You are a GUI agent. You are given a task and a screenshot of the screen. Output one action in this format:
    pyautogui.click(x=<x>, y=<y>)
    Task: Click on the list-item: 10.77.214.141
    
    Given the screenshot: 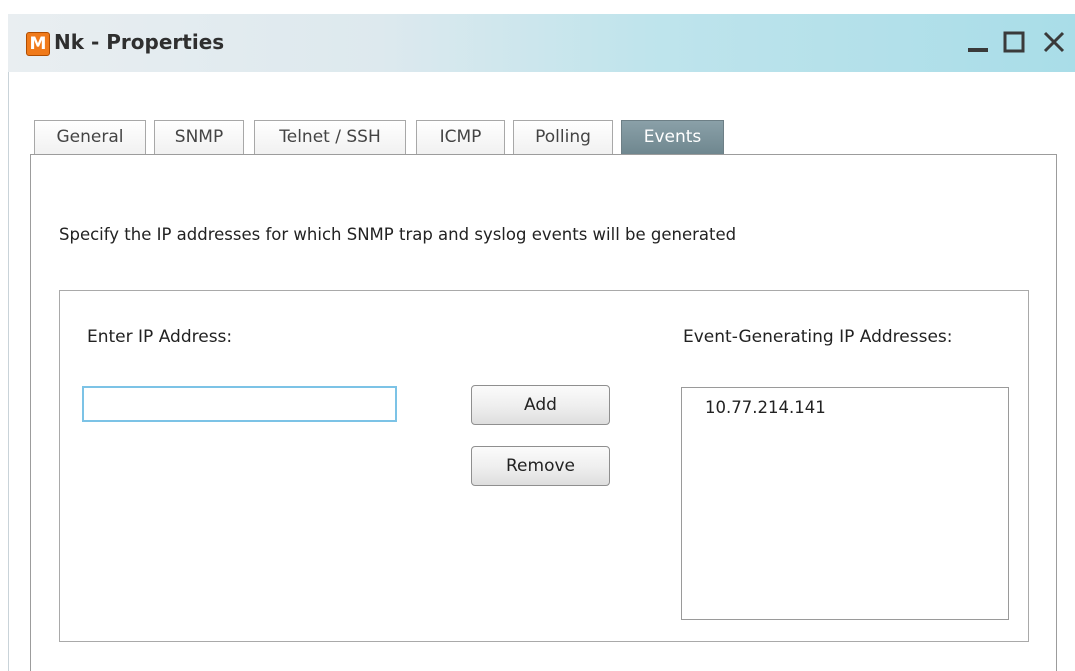 What is the action you would take?
    pyautogui.click(x=765, y=407)
    